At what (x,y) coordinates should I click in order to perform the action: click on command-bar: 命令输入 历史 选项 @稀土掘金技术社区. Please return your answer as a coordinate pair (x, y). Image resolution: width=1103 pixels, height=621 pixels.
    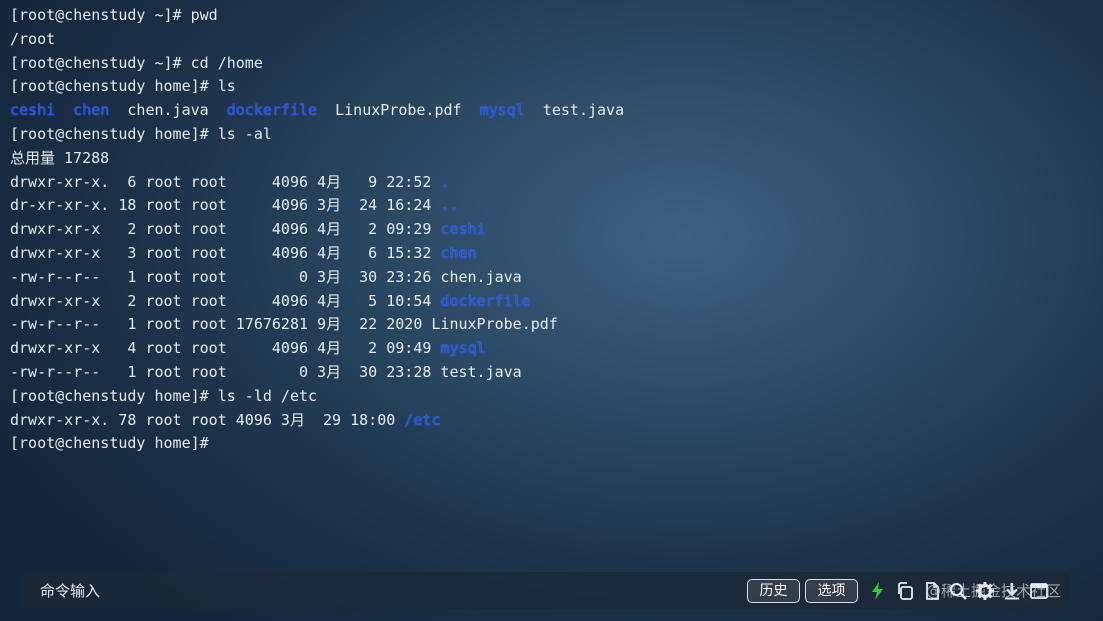
    Looking at the image, I should click on (545, 591).